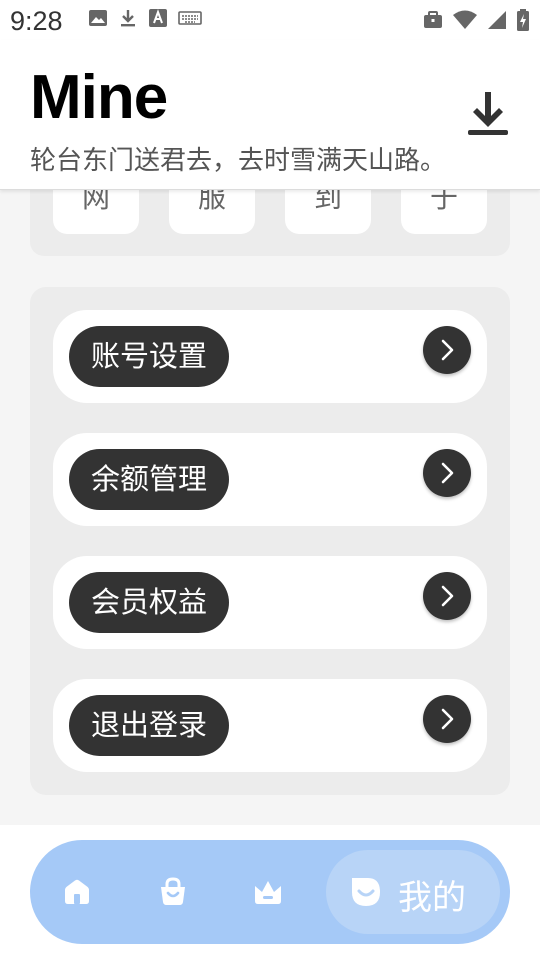 This screenshot has width=540, height=960. What do you see at coordinates (158, 18) in the screenshot?
I see `font-a-icon` at bounding box center [158, 18].